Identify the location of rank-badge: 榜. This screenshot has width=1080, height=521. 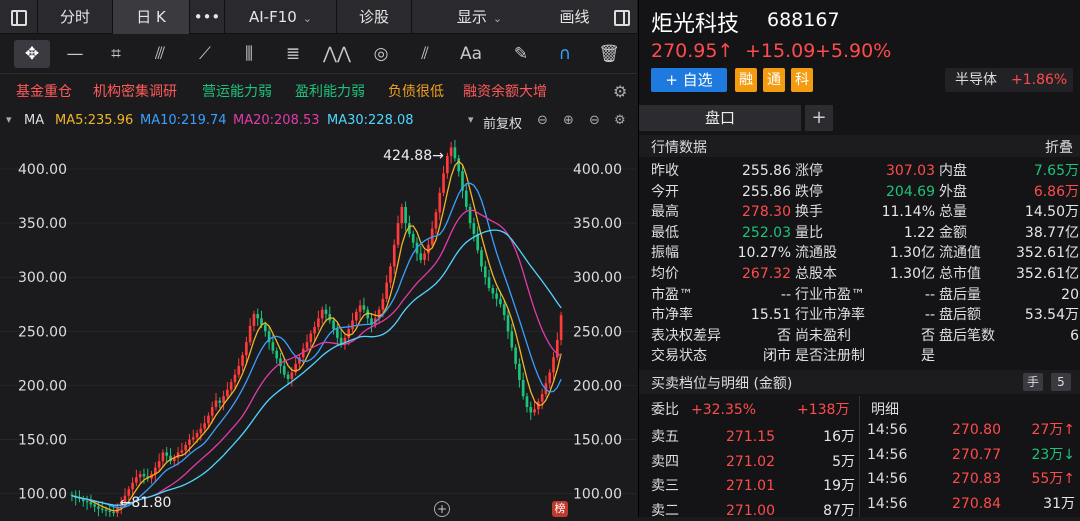
(560, 509).